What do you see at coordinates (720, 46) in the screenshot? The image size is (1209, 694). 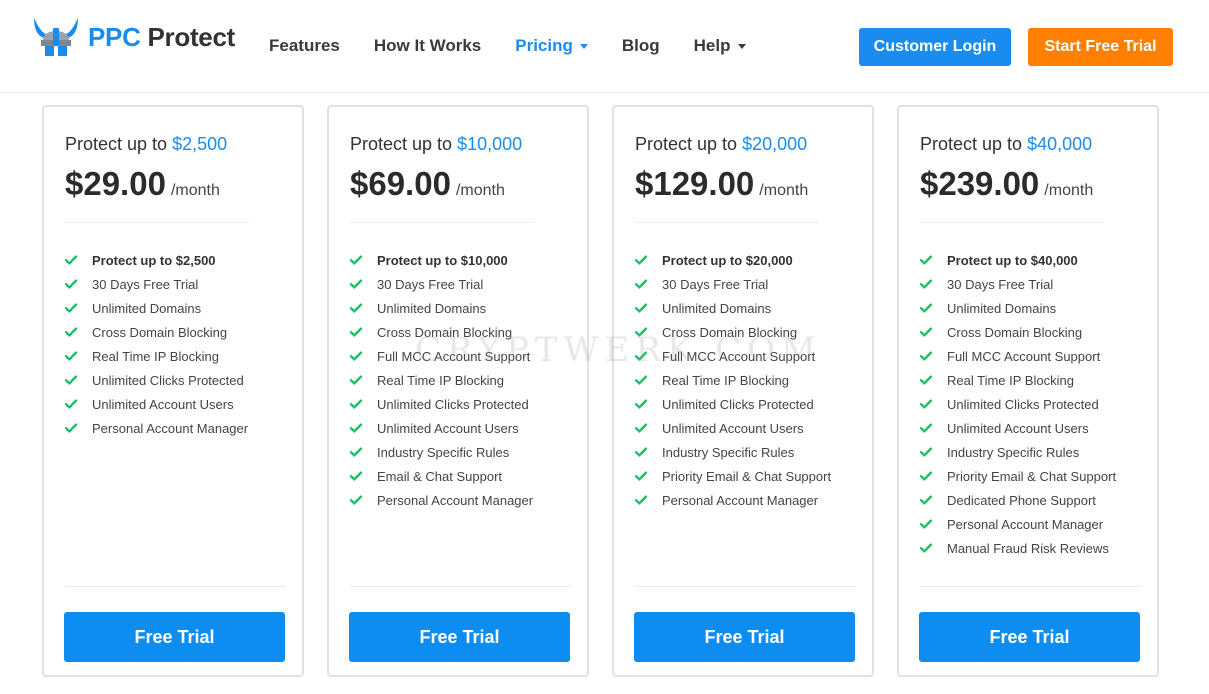 I see `nav-item-help: Help` at bounding box center [720, 46].